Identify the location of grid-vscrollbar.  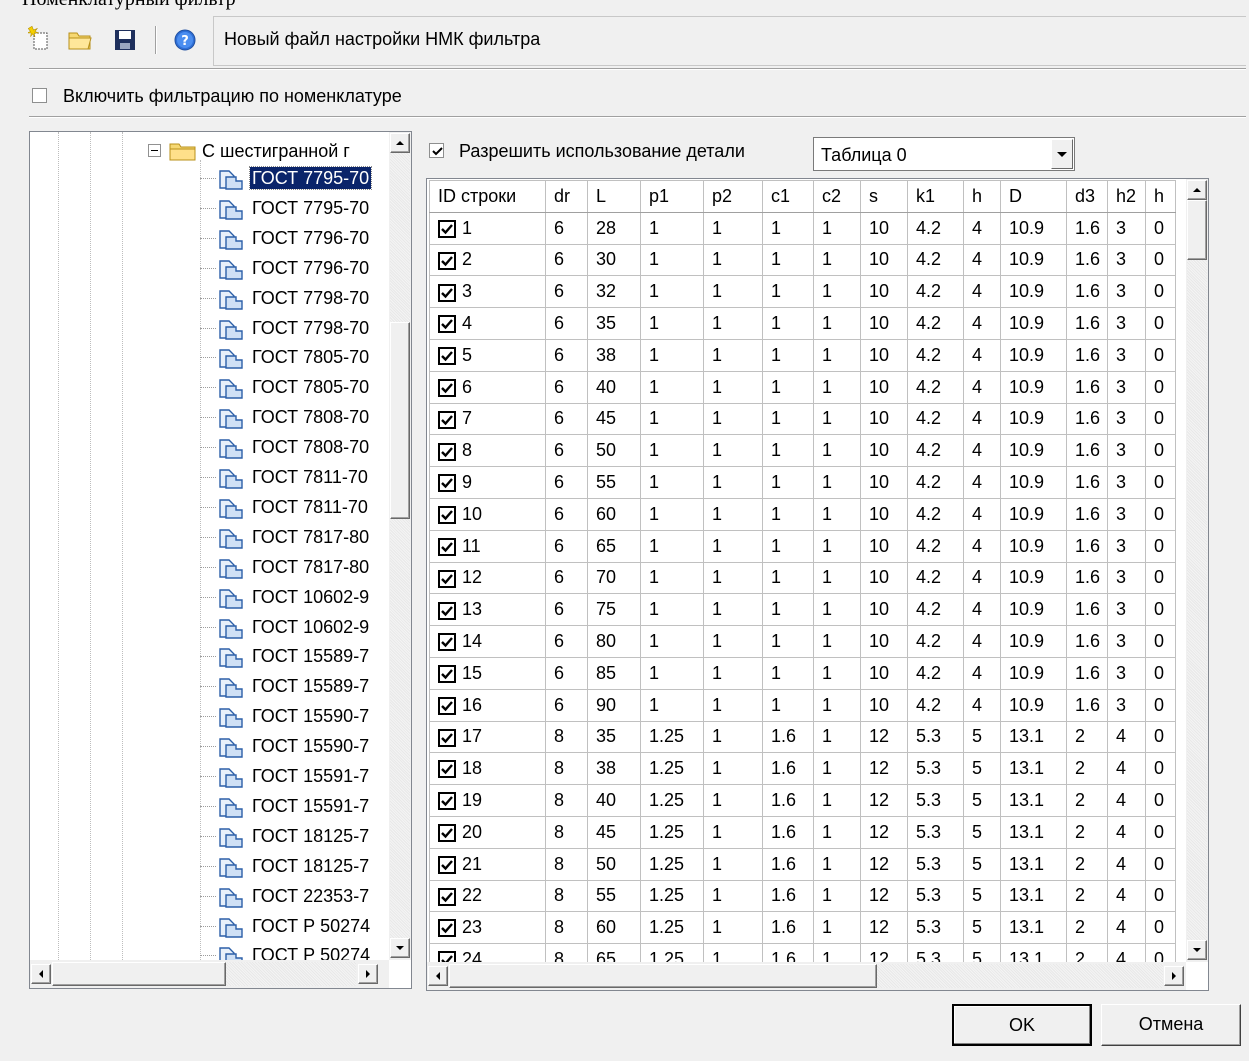
(1197, 570).